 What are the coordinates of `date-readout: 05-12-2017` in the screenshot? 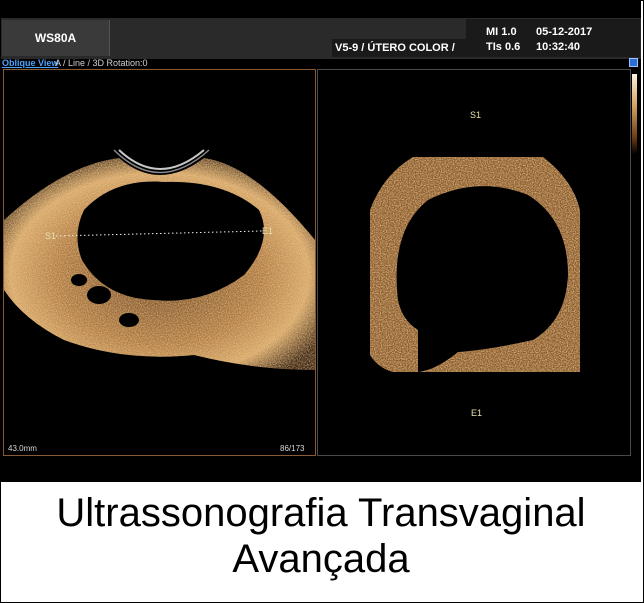 It's located at (564, 32).